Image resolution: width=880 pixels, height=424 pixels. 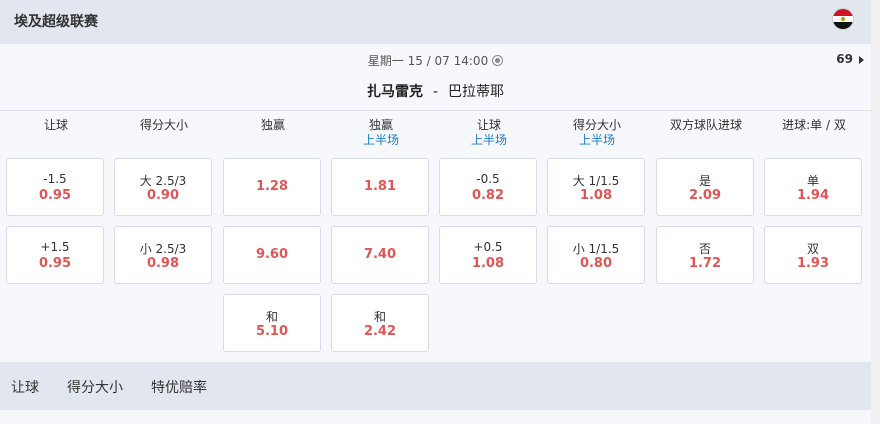 I want to click on odds-button-both-teams-score: 是 2.09, so click(x=705, y=187).